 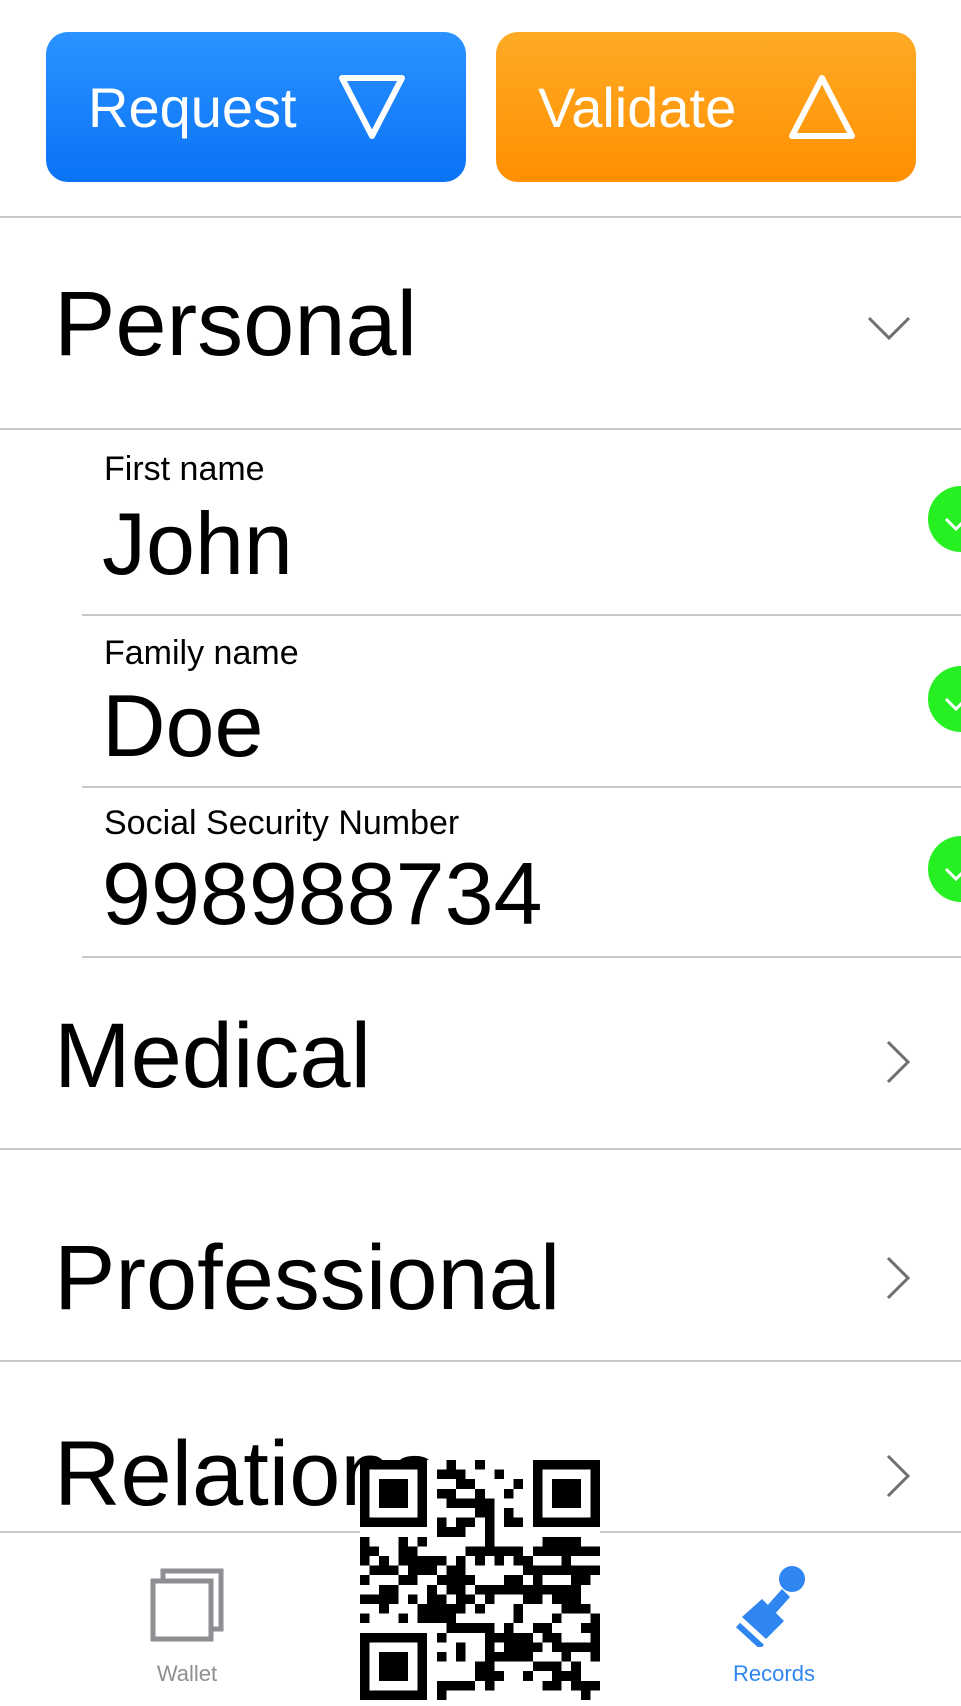 I want to click on field-row-family-name: Family name Doe, so click(x=521, y=701).